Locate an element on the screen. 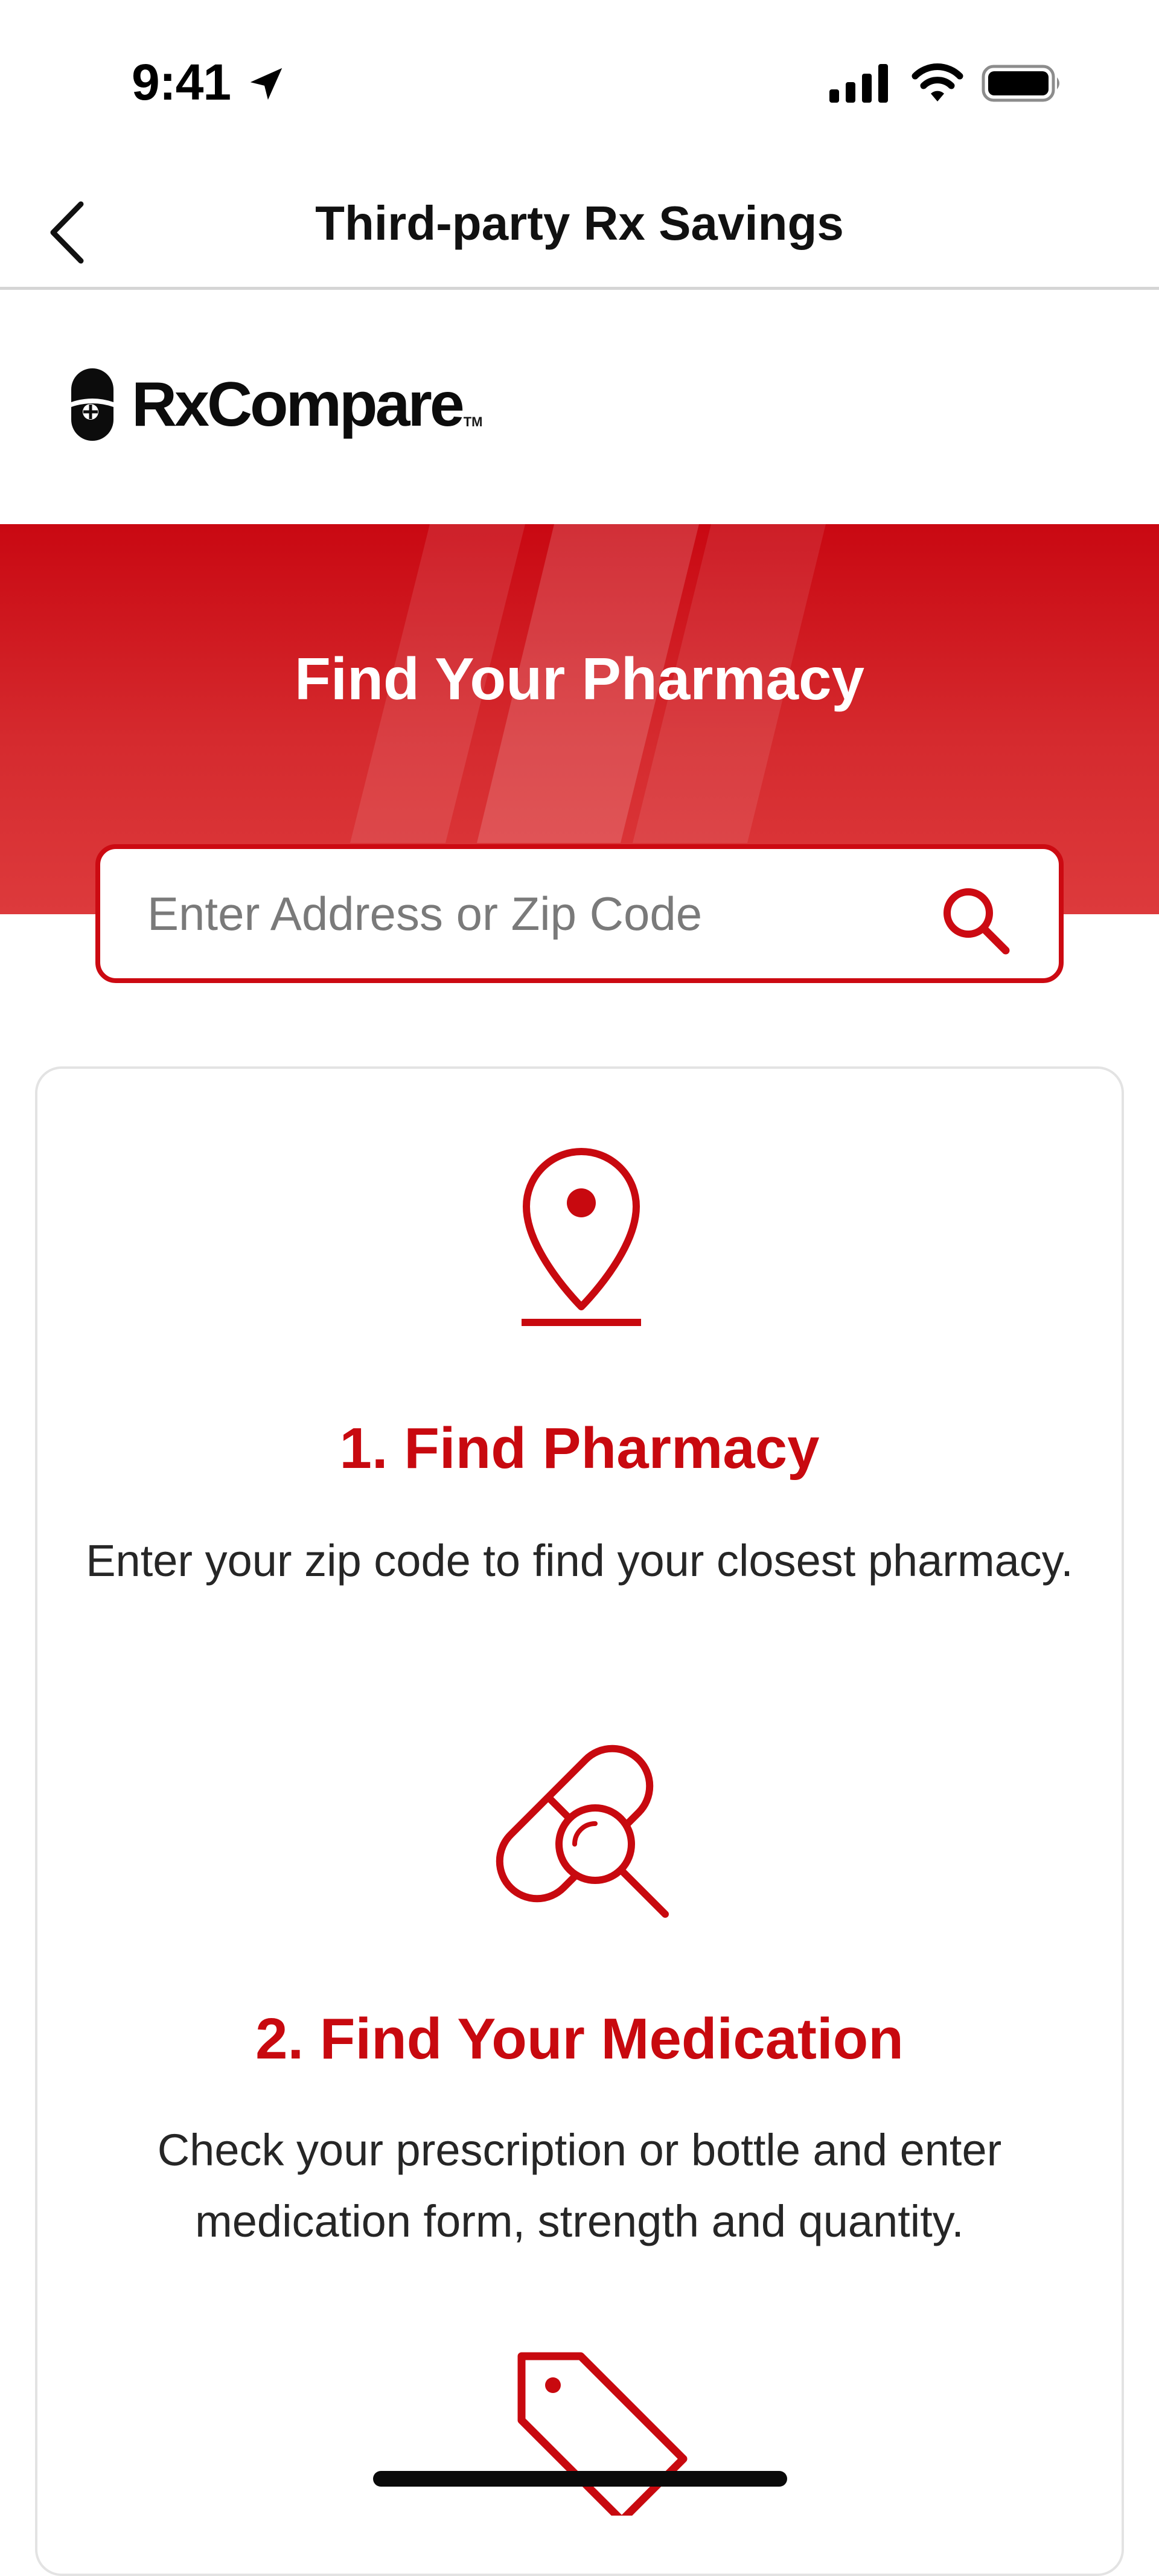 This screenshot has width=1159, height=2576. location-pin-icon is located at coordinates (581, 1237).